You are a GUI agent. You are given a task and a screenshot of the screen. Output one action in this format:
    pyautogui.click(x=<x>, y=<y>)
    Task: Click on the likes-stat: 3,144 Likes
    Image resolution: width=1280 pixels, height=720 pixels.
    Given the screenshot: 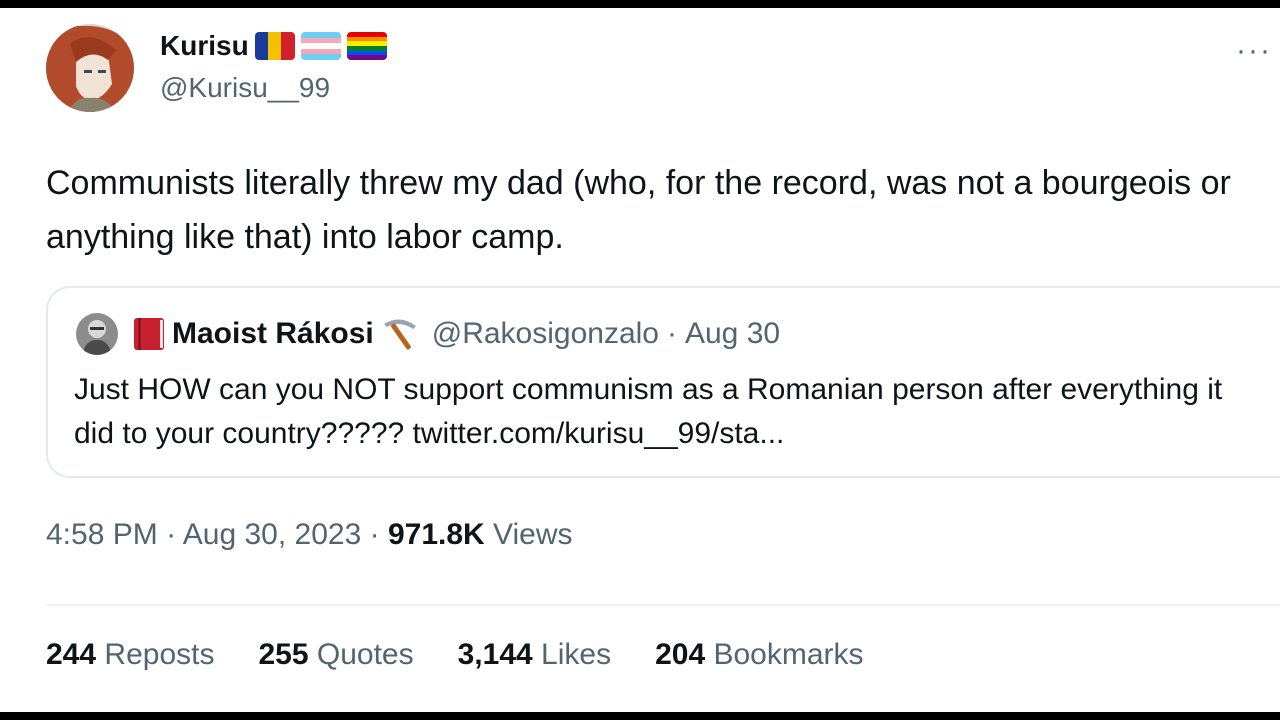 What is the action you would take?
    pyautogui.click(x=534, y=655)
    